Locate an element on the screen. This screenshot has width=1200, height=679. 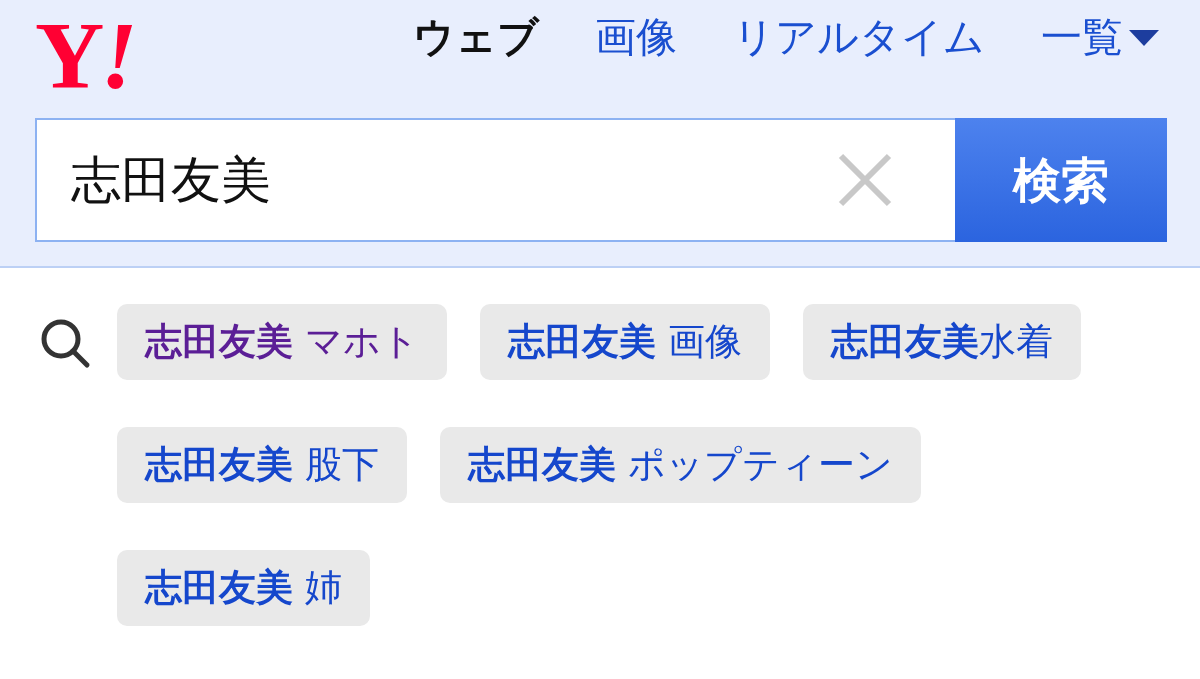
close-icon is located at coordinates (865, 180).